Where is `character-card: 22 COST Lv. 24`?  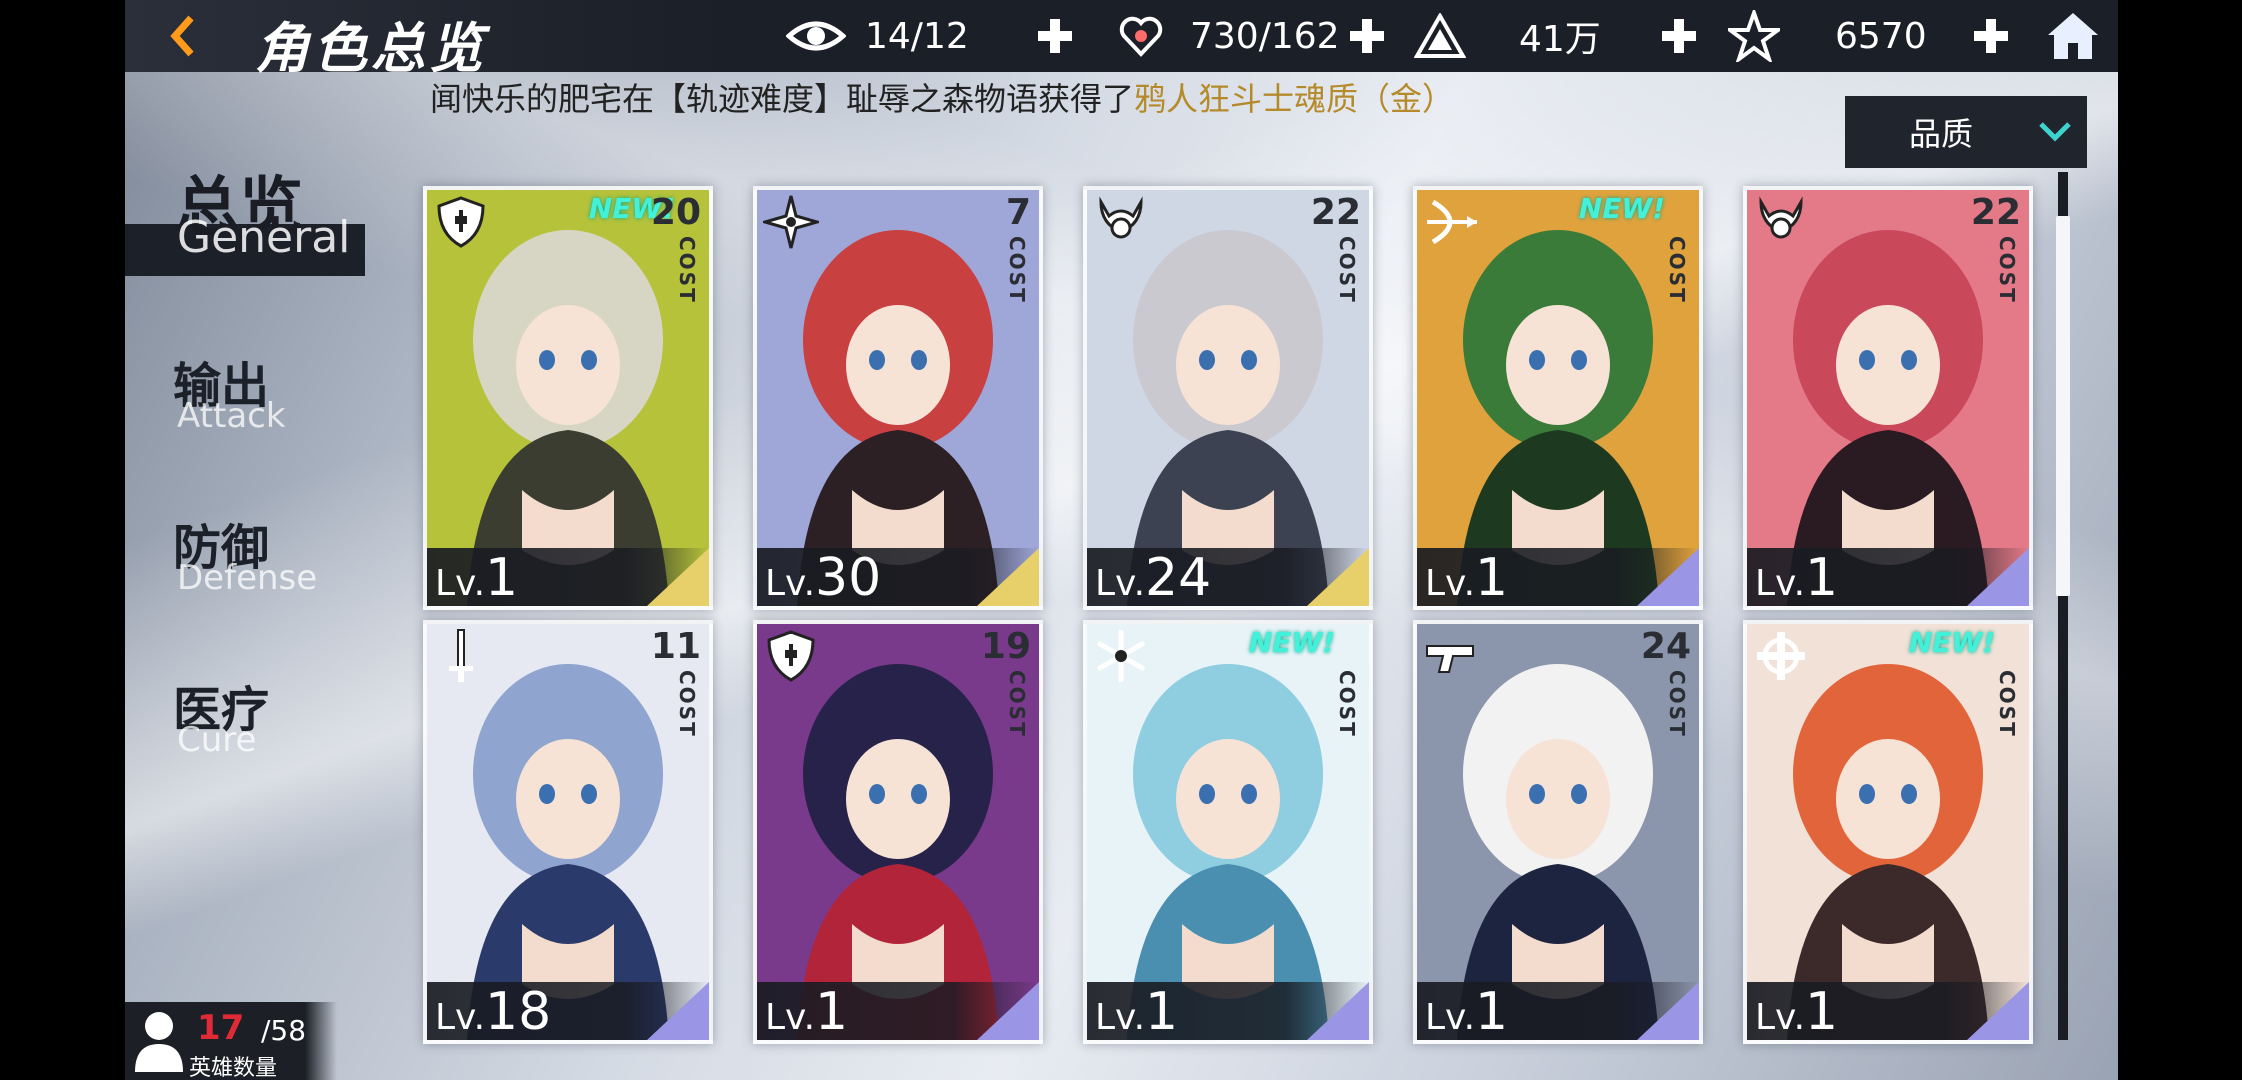 character-card: 22 COST Lv. 24 is located at coordinates (1228, 398).